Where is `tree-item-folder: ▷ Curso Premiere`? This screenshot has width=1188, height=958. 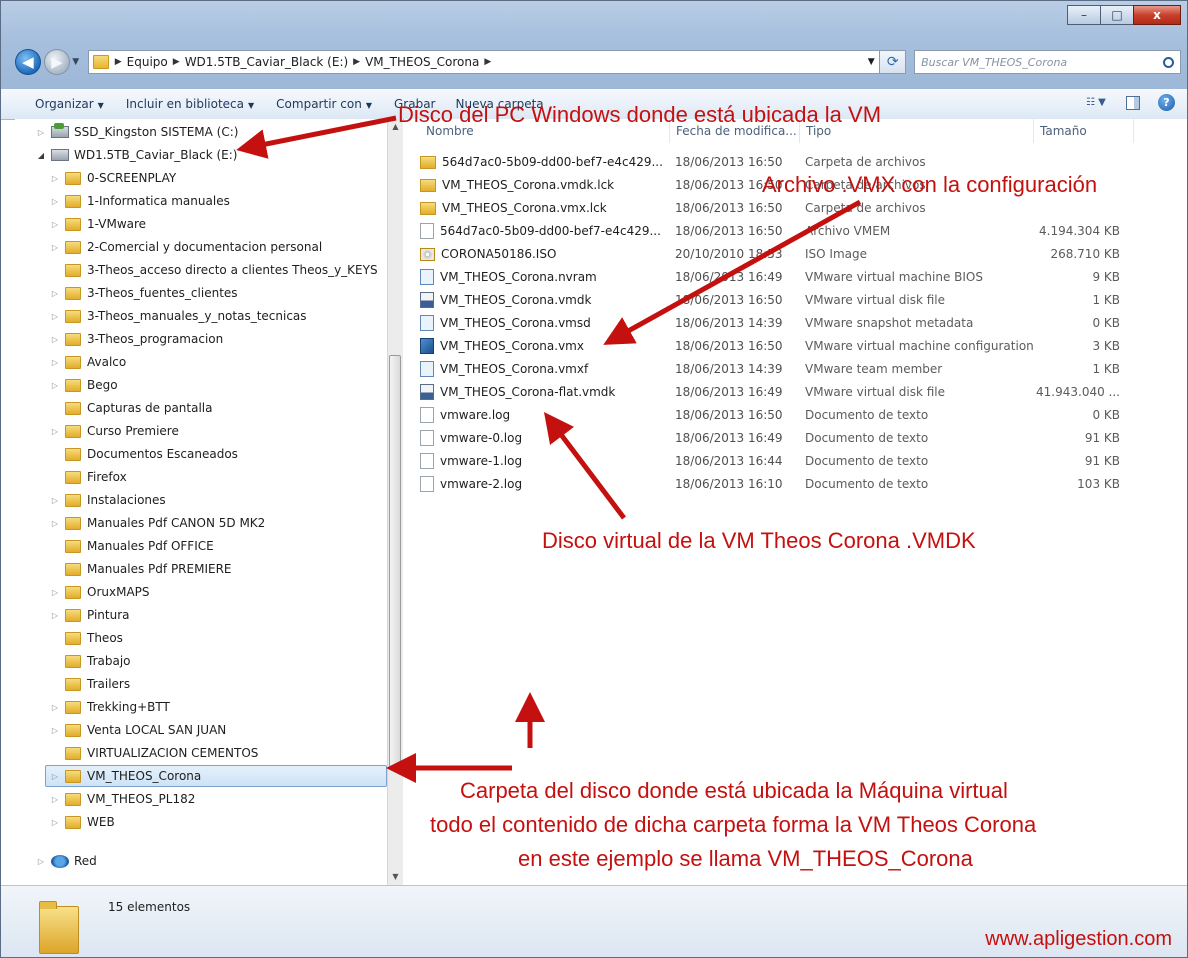 tree-item-folder: ▷ Curso Premiere is located at coordinates (114, 431).